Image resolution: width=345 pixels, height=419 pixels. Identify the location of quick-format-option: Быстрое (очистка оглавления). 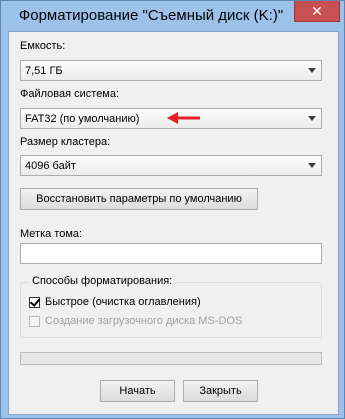
(115, 301).